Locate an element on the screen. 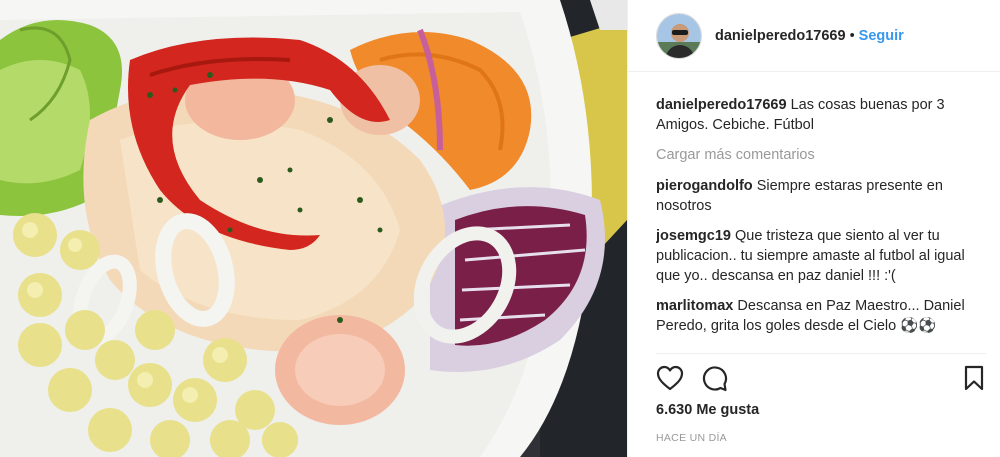  author-username: danielperedo17669 is located at coordinates (780, 36).